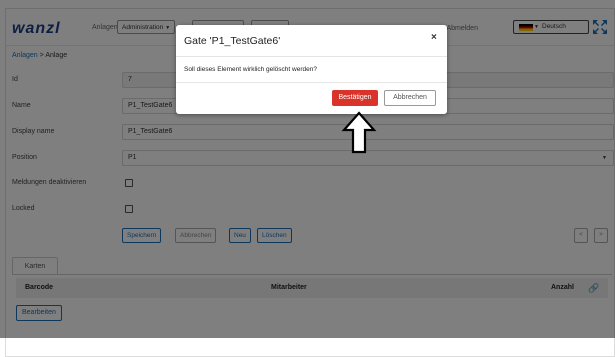 The height and width of the screenshot is (357, 615). I want to click on arrow-up-icon, so click(359, 132).